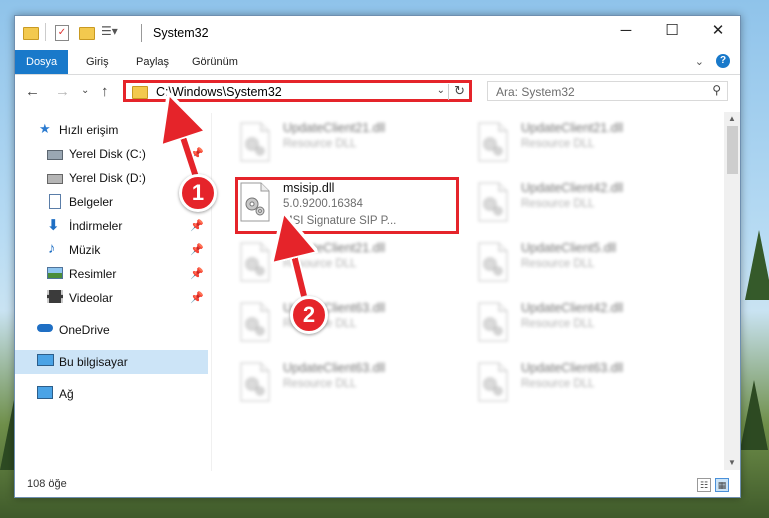 This screenshot has height=518, width=769. What do you see at coordinates (45, 328) in the screenshot?
I see `cloud-icon` at bounding box center [45, 328].